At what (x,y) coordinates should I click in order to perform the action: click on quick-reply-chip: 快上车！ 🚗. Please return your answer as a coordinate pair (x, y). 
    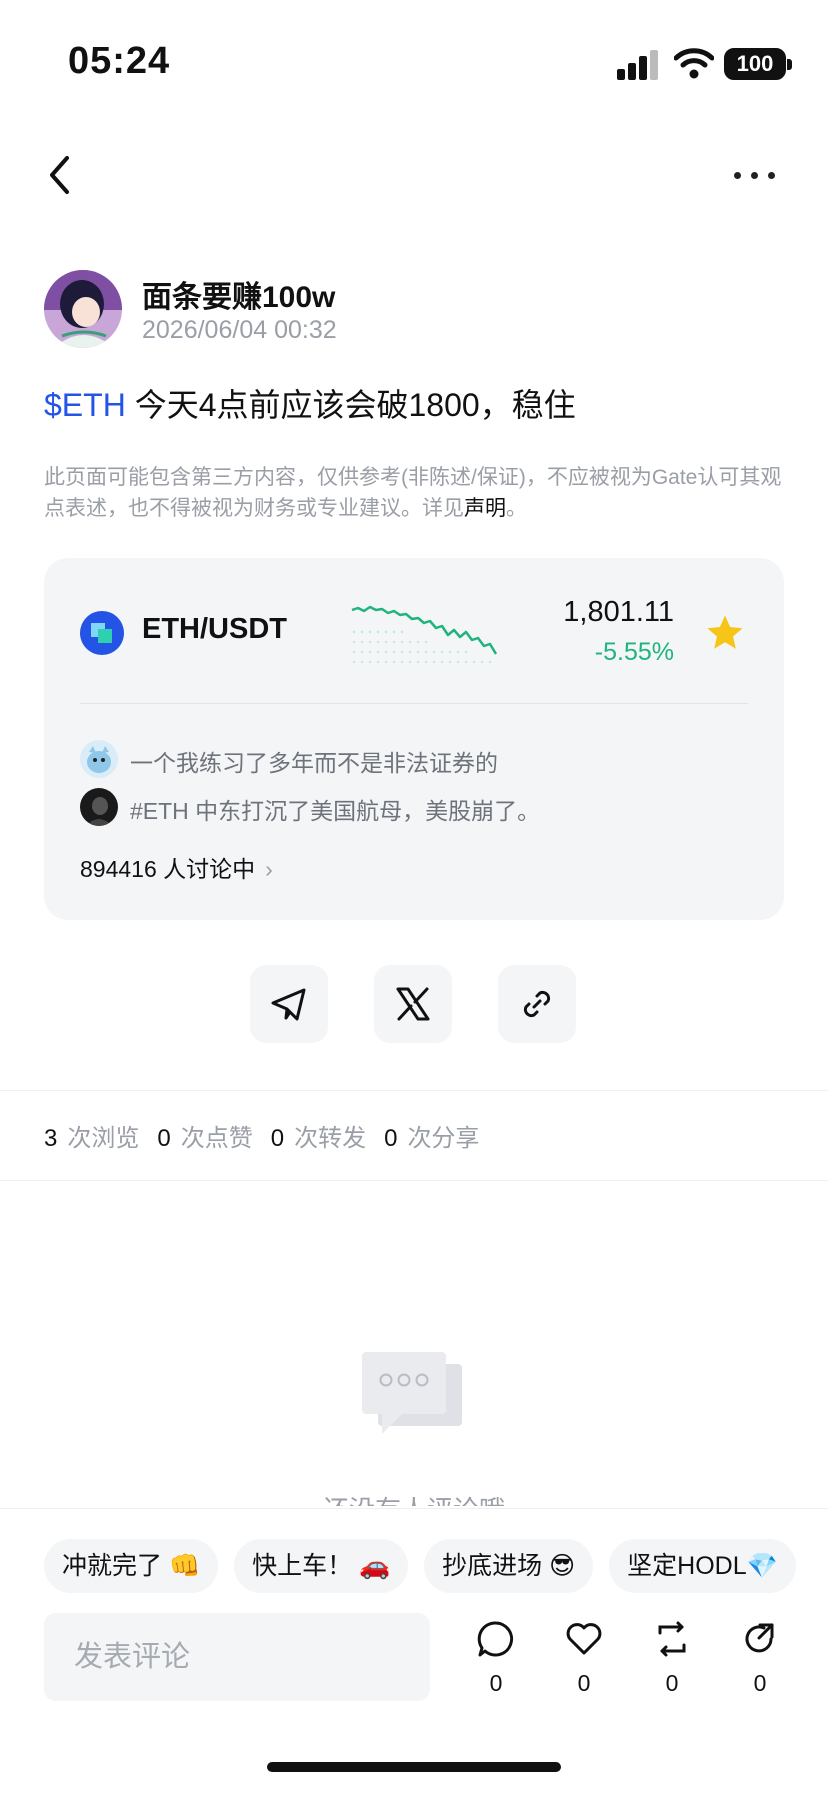
    Looking at the image, I should click on (321, 1566).